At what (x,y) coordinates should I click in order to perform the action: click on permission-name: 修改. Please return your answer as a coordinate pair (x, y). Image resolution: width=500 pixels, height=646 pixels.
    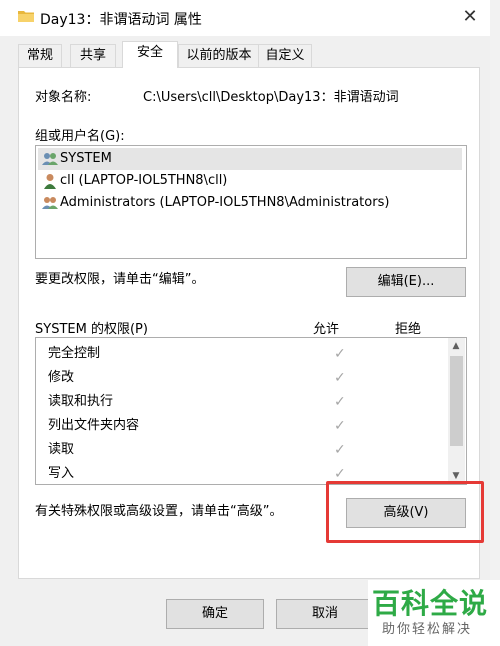
    Looking at the image, I should click on (61, 377).